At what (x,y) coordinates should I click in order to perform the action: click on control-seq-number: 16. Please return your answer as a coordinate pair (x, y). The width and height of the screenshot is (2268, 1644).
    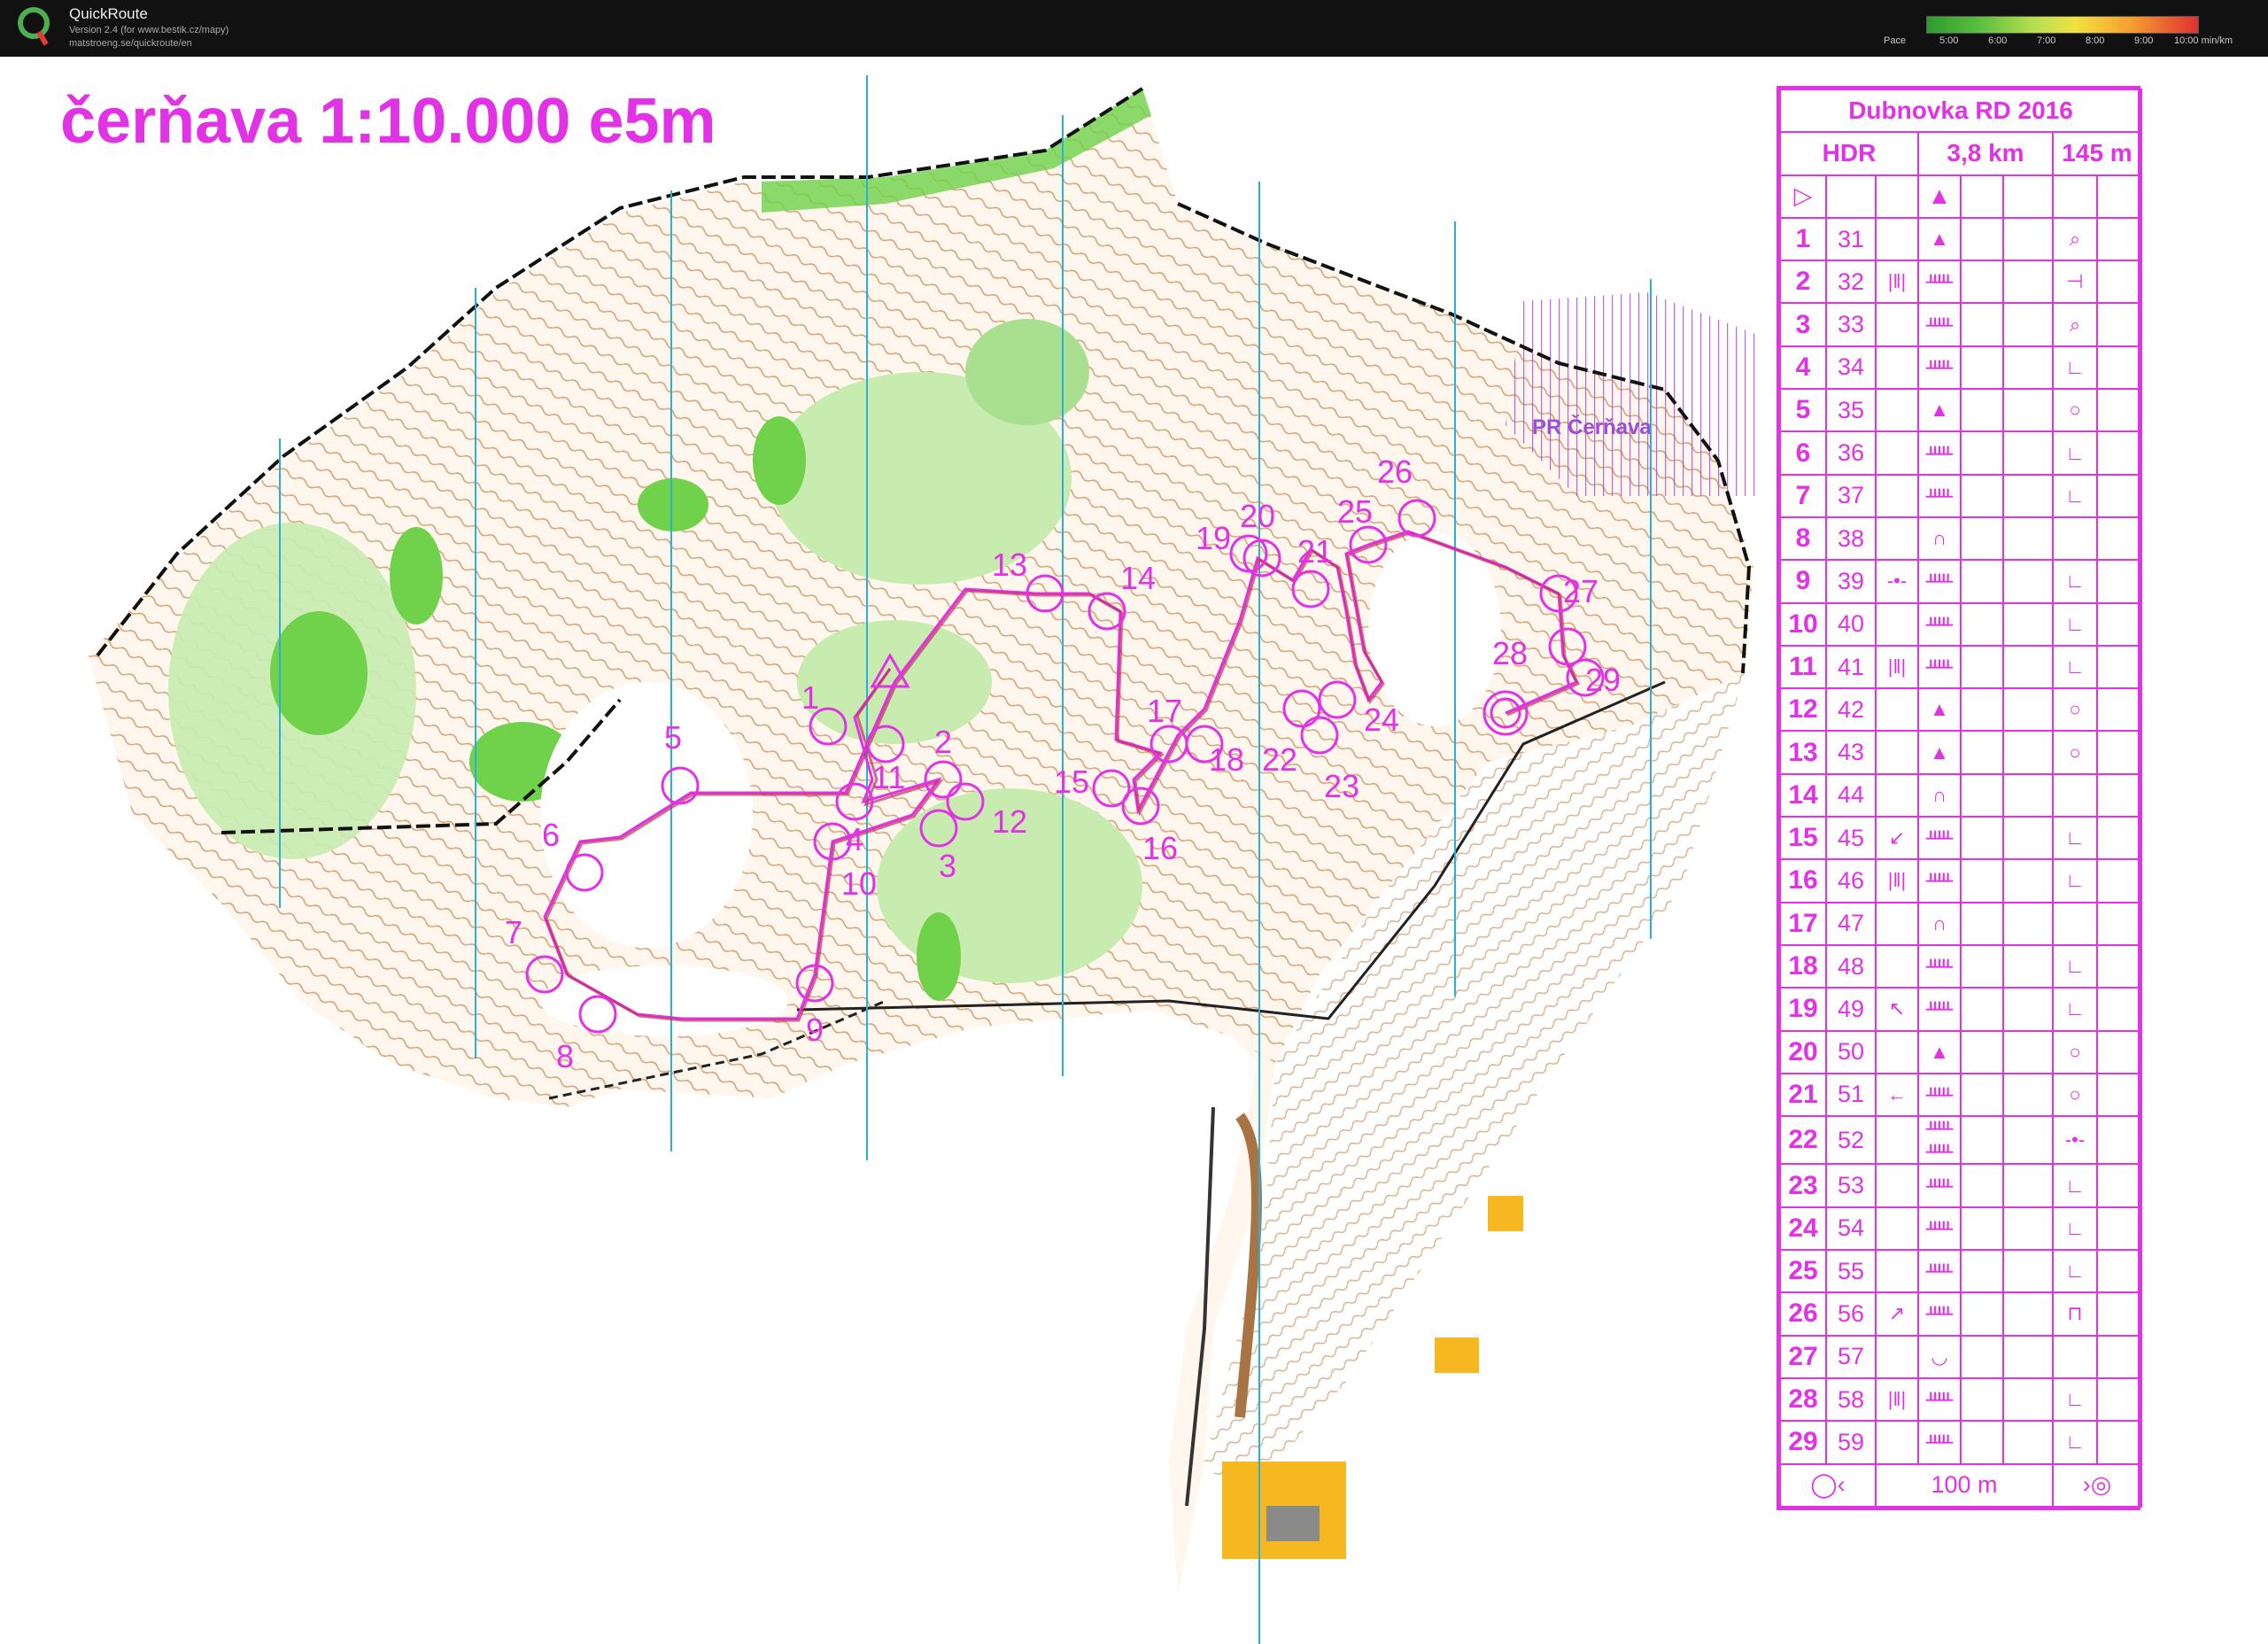
    Looking at the image, I should click on (1803, 880).